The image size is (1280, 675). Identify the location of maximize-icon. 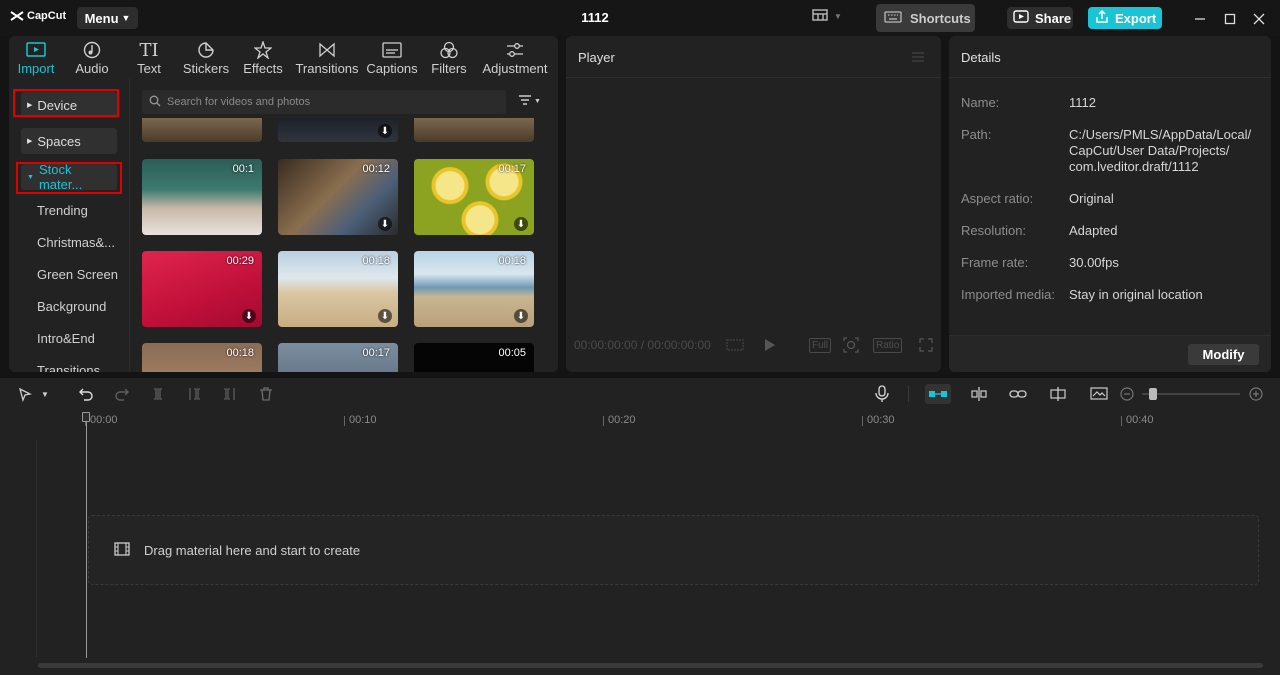
(1230, 19).